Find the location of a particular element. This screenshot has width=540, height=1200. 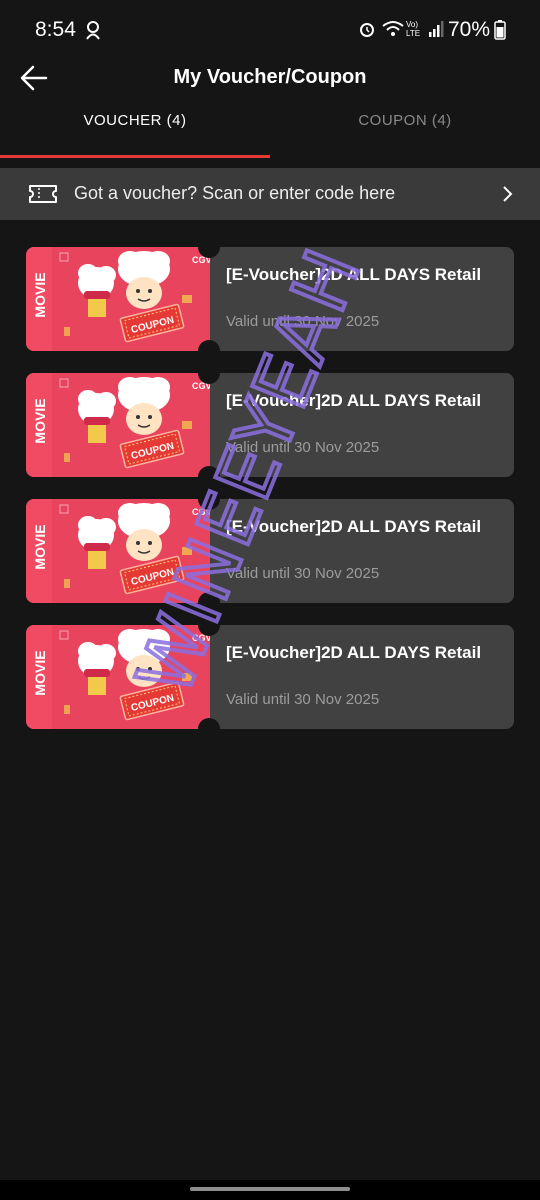

scan-voucher-bar: Got a voucher? Scan or enter code here is located at coordinates (270, 194).